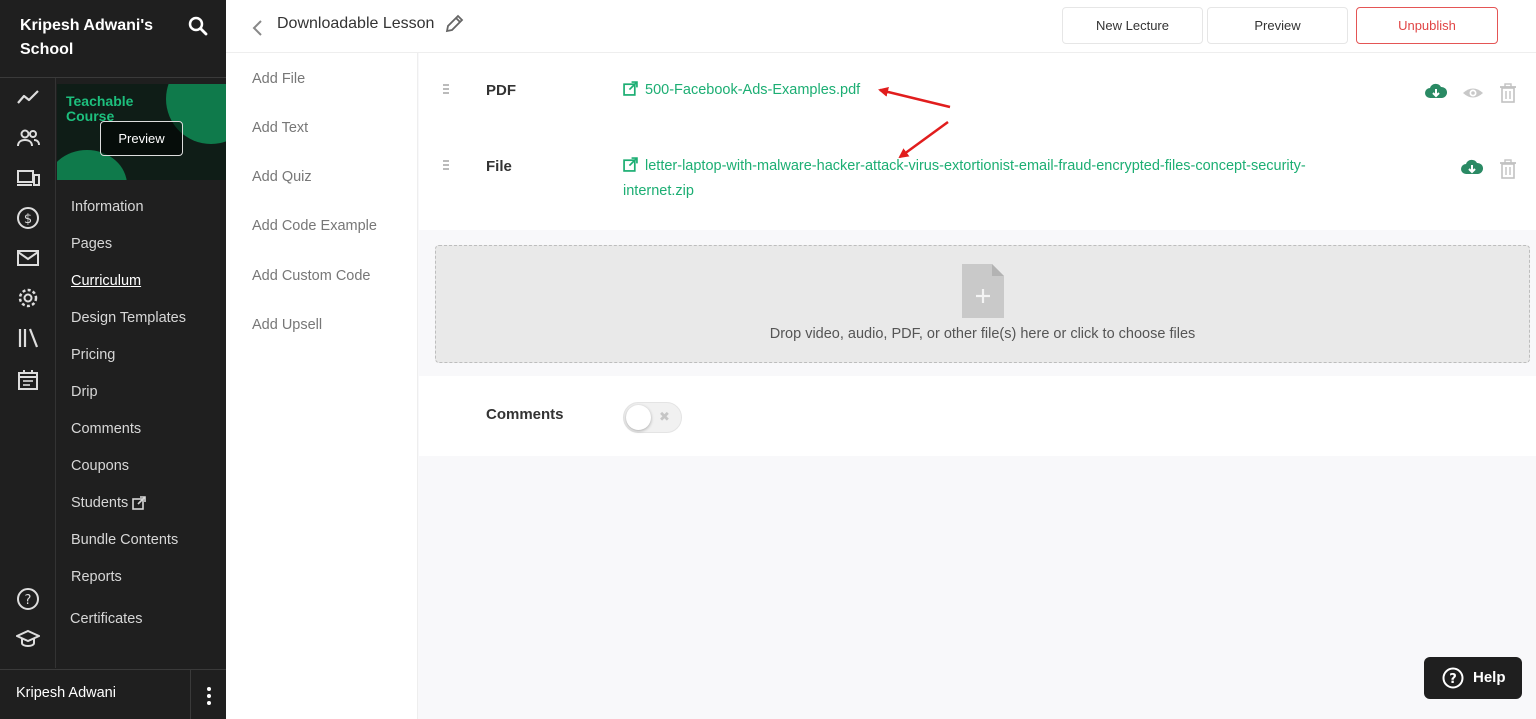 Image resolution: width=1536 pixels, height=719 pixels. I want to click on help-button: ? Help, so click(1473, 678).